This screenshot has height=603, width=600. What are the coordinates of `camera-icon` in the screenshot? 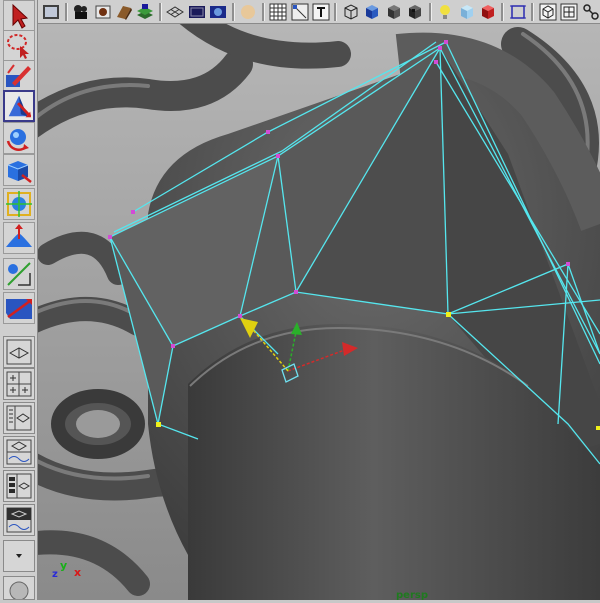 It's located at (218, 11).